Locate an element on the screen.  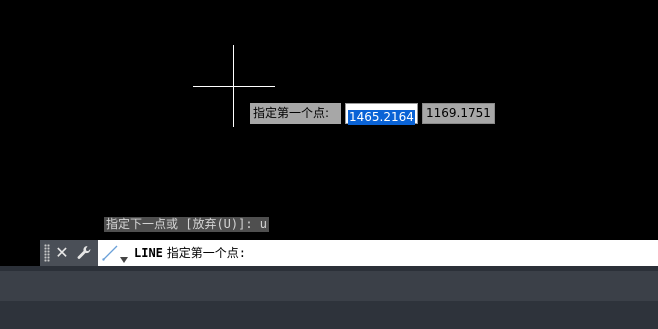
wrench-icon is located at coordinates (84, 253).